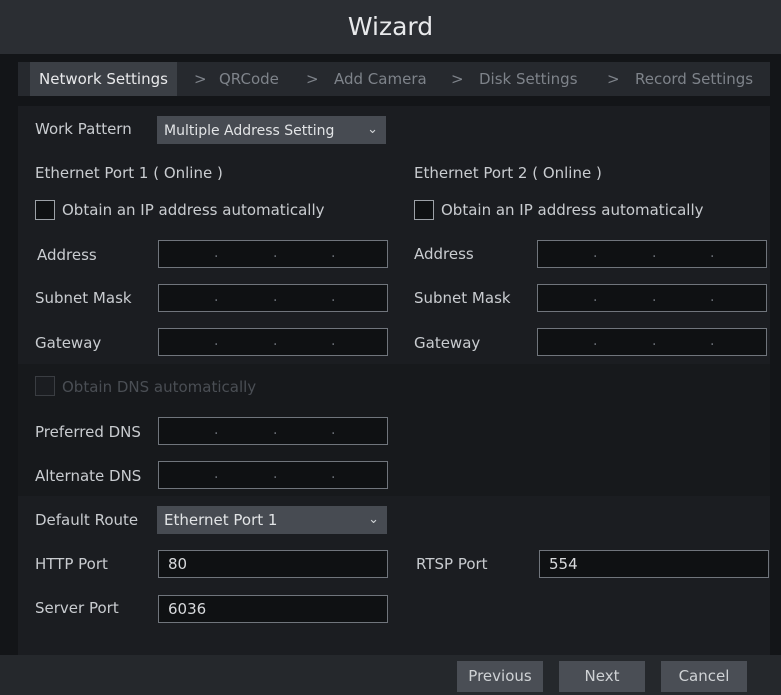 The image size is (781, 695). I want to click on step-qrcode: QRCode, so click(249, 79).